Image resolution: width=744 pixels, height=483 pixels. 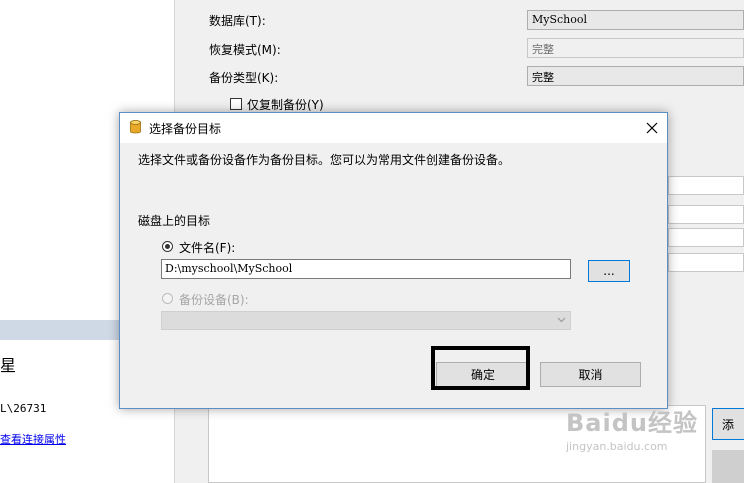 I want to click on close-icon, so click(x=652, y=128).